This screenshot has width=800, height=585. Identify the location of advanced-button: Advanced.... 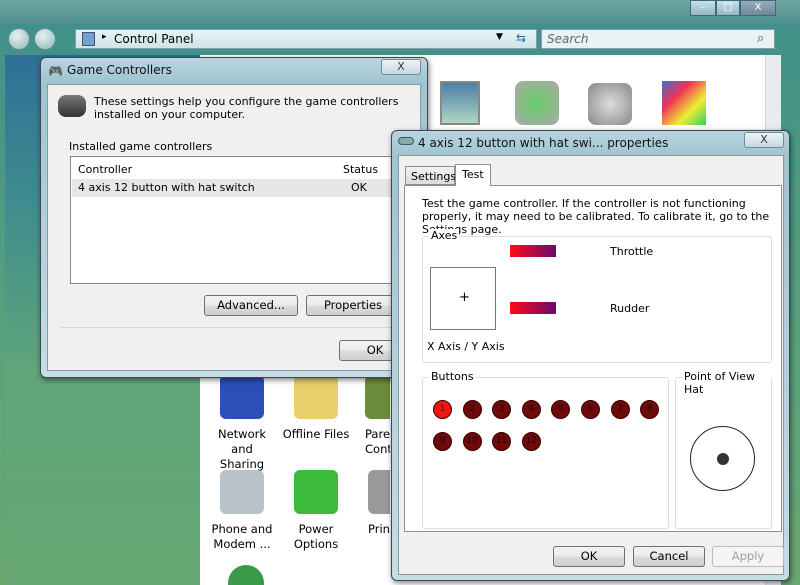
(251, 305).